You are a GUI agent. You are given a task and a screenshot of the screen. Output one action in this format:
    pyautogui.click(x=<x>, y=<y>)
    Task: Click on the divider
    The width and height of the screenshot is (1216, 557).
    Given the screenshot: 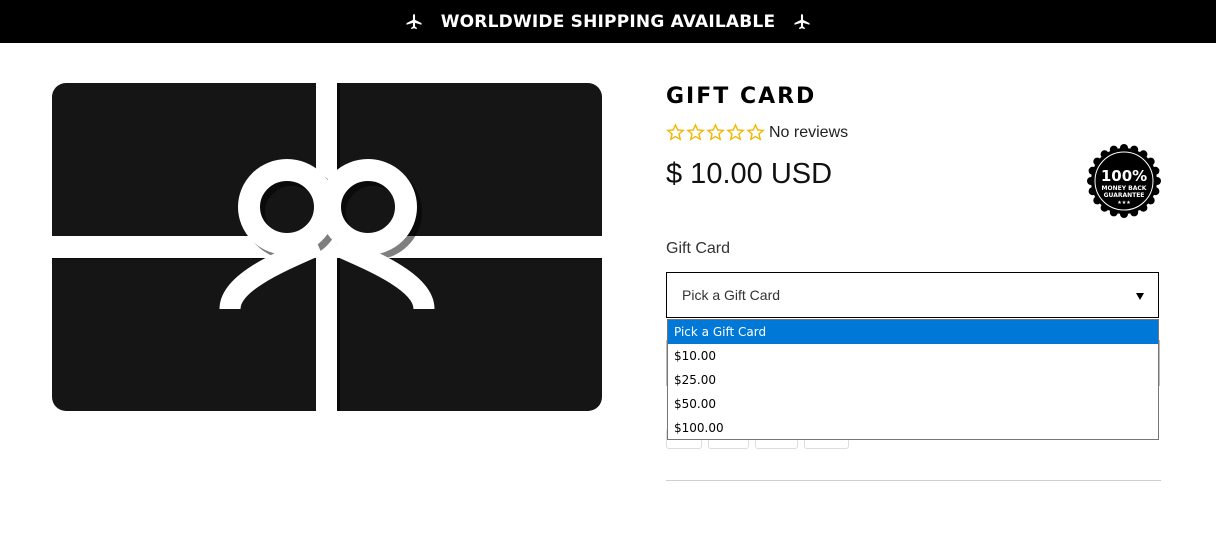 What is the action you would take?
    pyautogui.click(x=913, y=480)
    